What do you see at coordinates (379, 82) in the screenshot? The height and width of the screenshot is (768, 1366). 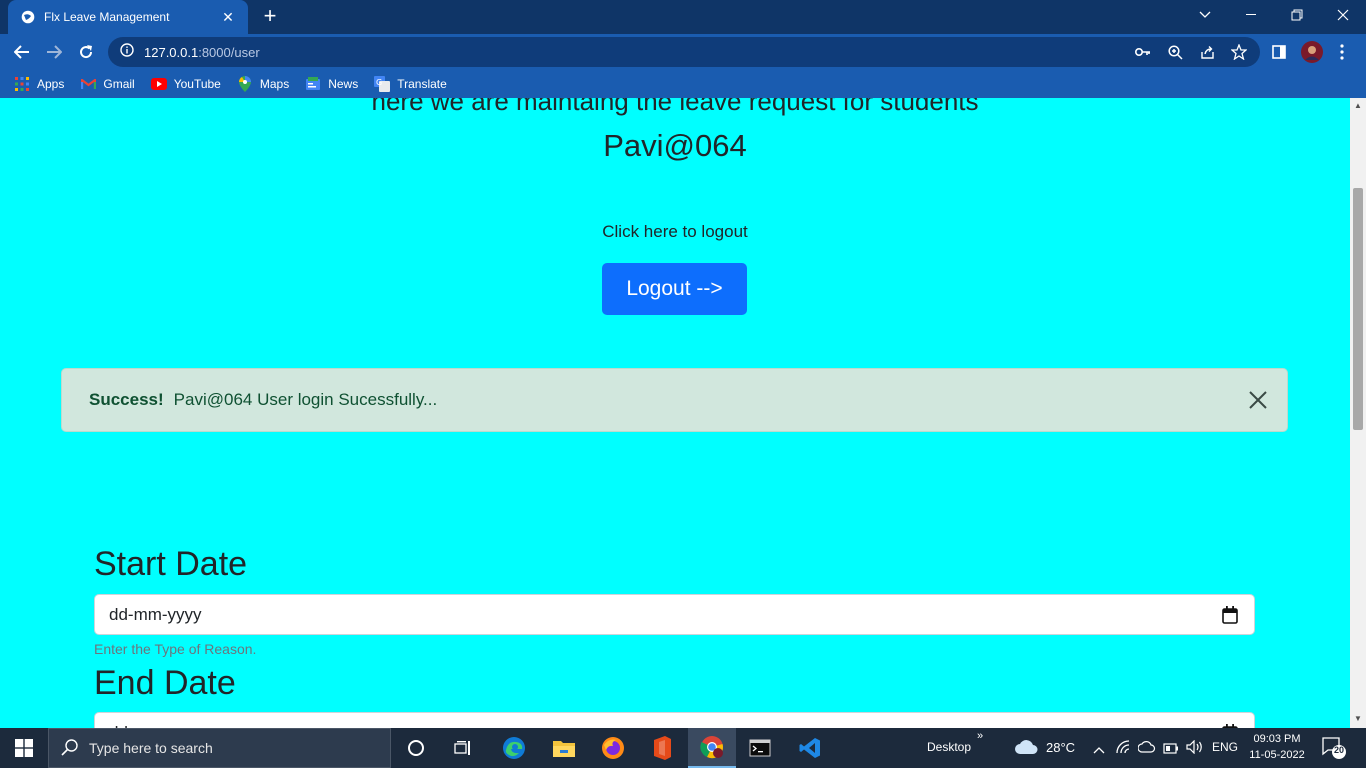 I see `svg-text: G` at bounding box center [379, 82].